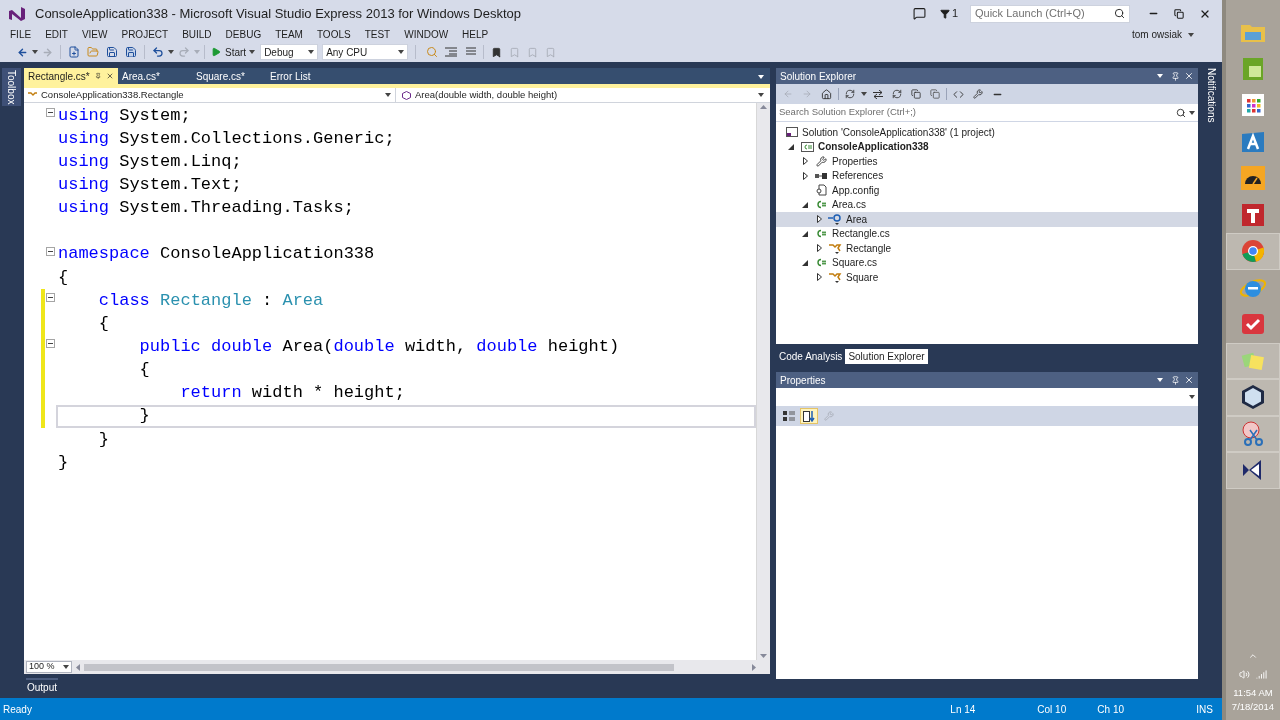  I want to click on menu-item: TEST, so click(377, 34).